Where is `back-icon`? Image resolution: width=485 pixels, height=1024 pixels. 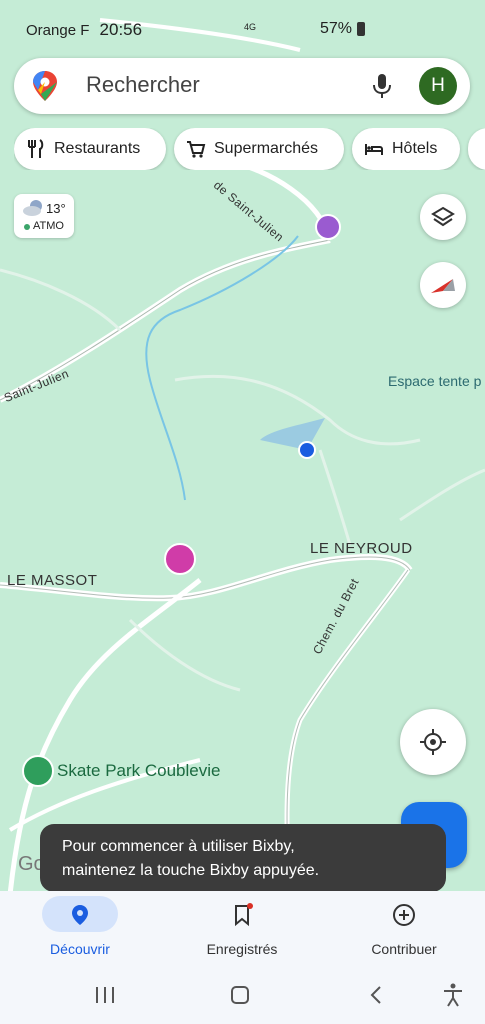 back-icon is located at coordinates (376, 995).